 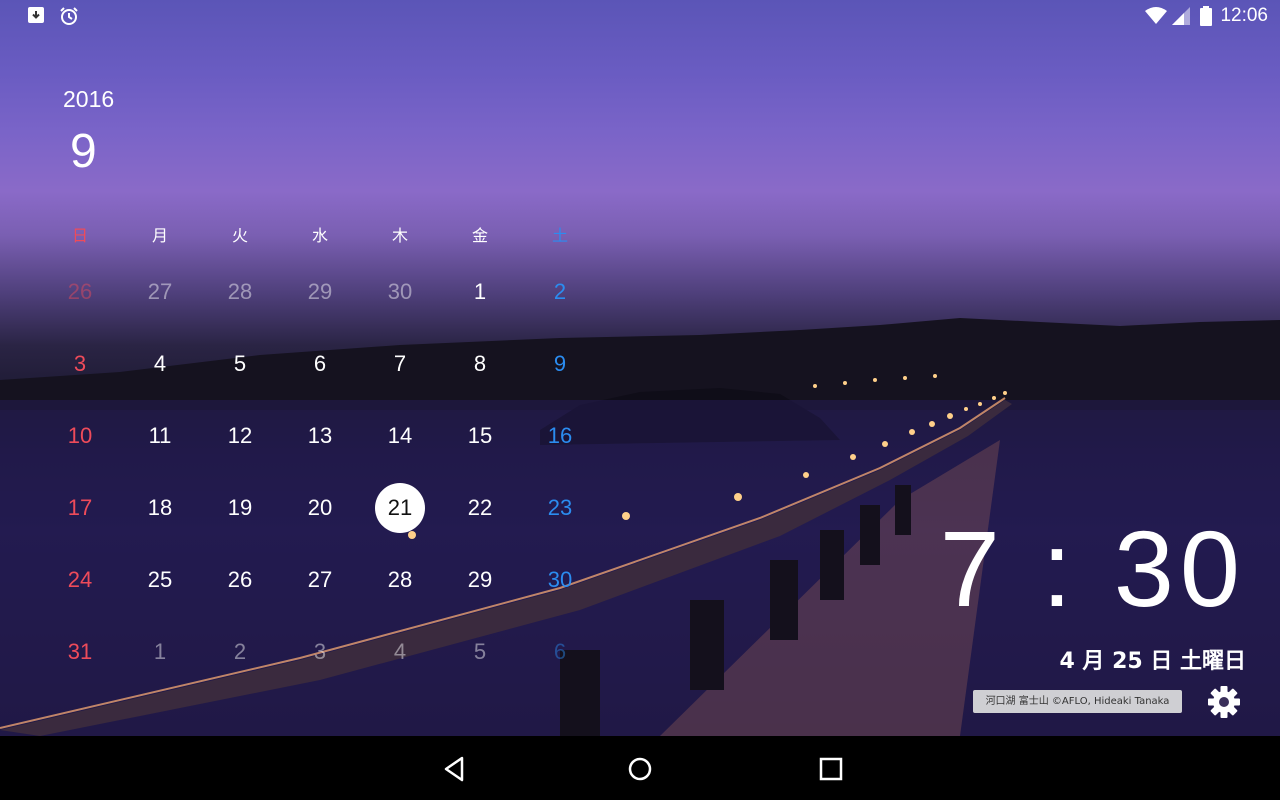 I want to click on calendar-day: 11, so click(x=160, y=436).